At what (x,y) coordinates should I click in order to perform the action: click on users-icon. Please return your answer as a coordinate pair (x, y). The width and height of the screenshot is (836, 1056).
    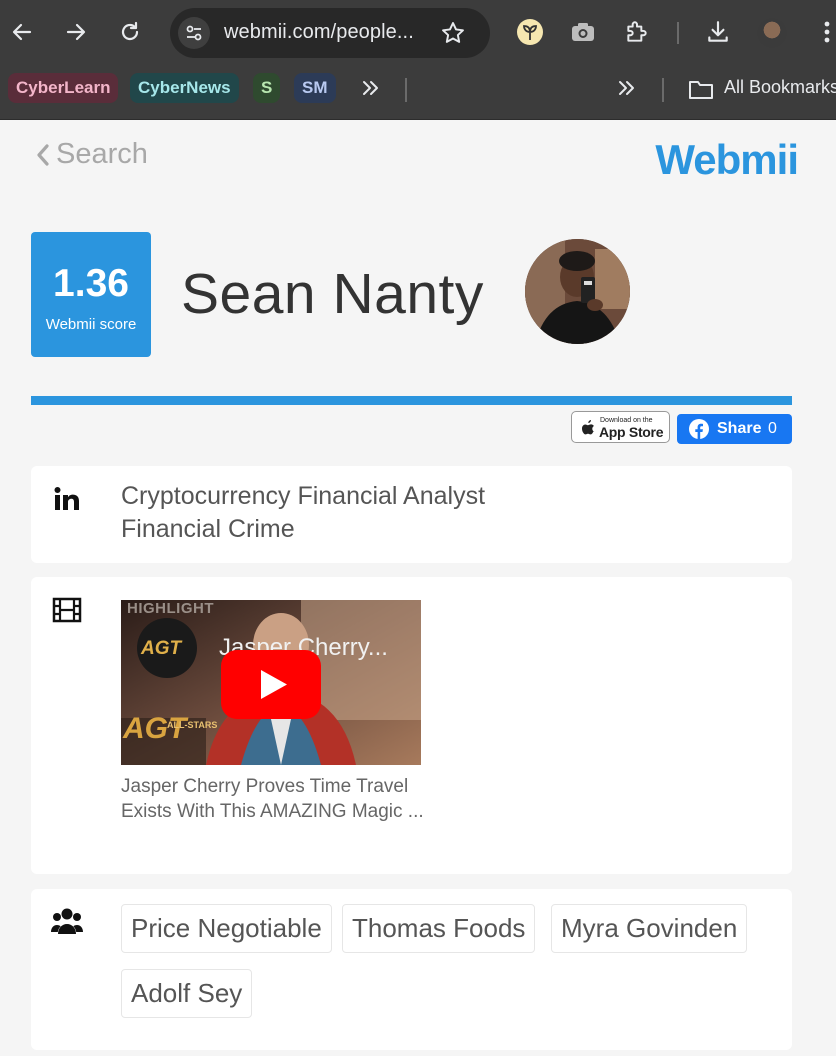
    Looking at the image, I should click on (67, 921).